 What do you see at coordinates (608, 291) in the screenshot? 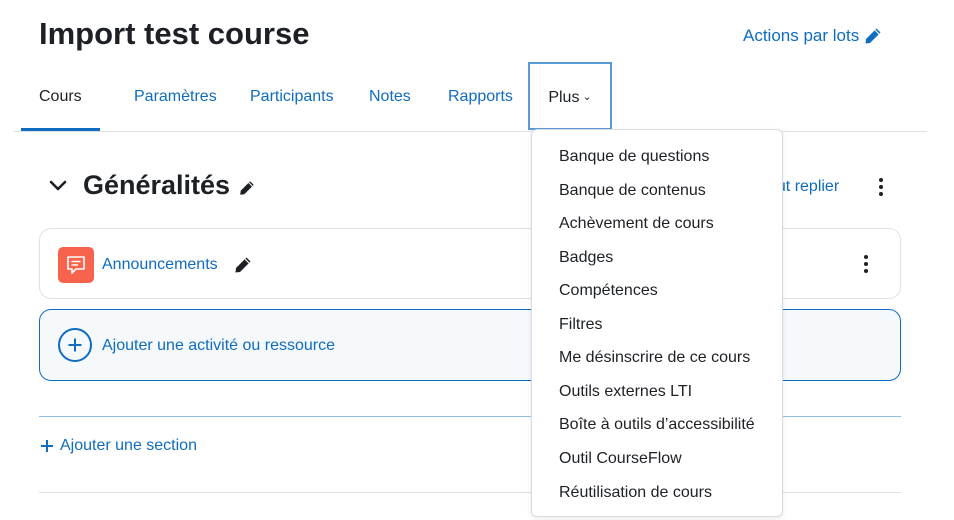
I see `menu-item-competencies: Compétences` at bounding box center [608, 291].